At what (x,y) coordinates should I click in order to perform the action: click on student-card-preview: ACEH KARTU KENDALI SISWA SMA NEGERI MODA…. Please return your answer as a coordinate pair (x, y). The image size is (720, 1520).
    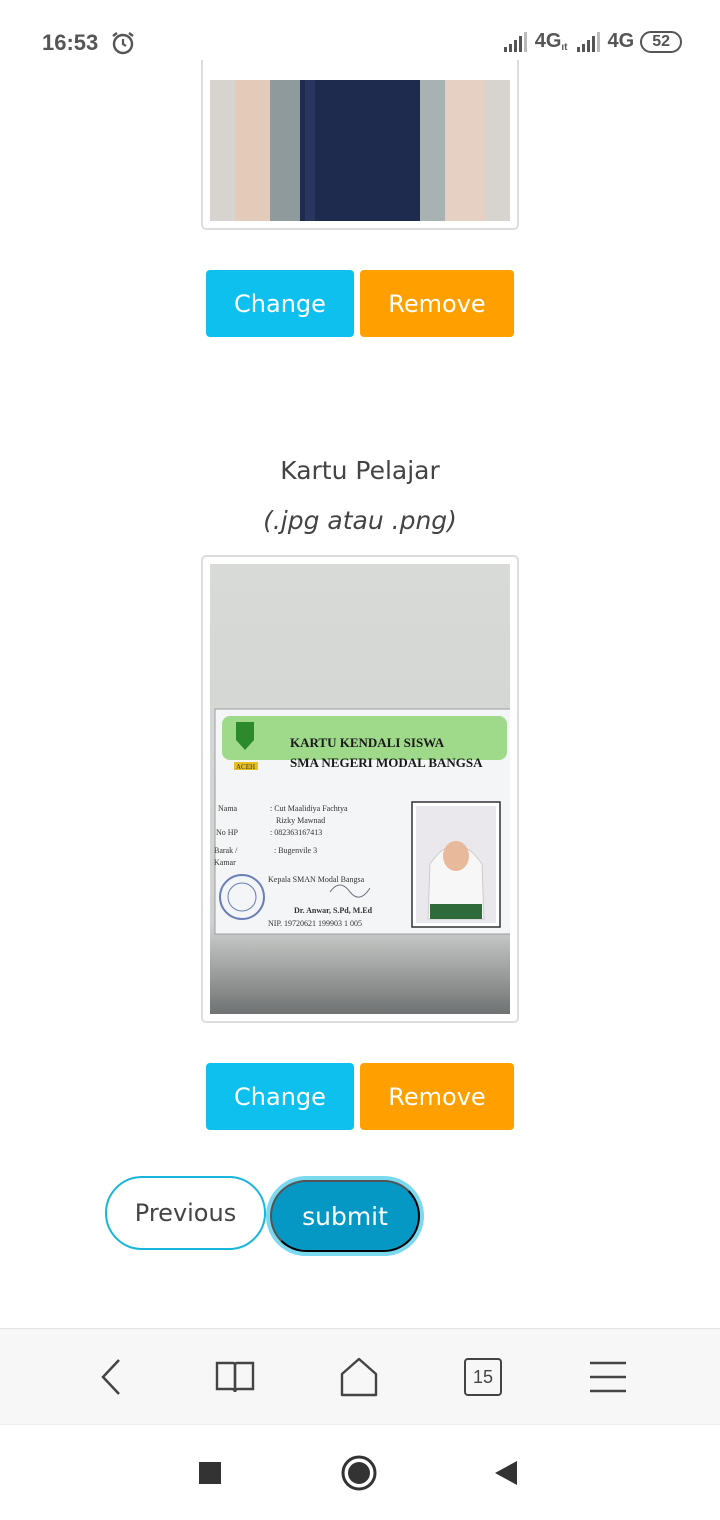
    Looking at the image, I should click on (360, 789).